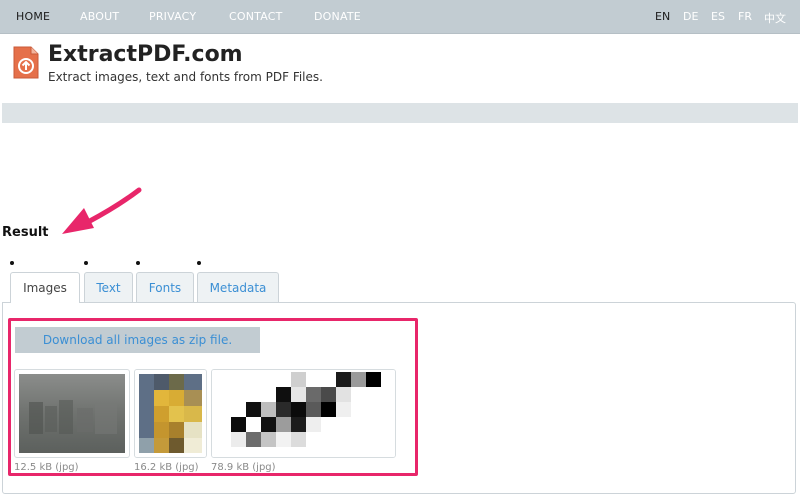 The width and height of the screenshot is (800, 497). Describe the element at coordinates (775, 18) in the screenshot. I see `lang-zh-link: 中文` at that location.